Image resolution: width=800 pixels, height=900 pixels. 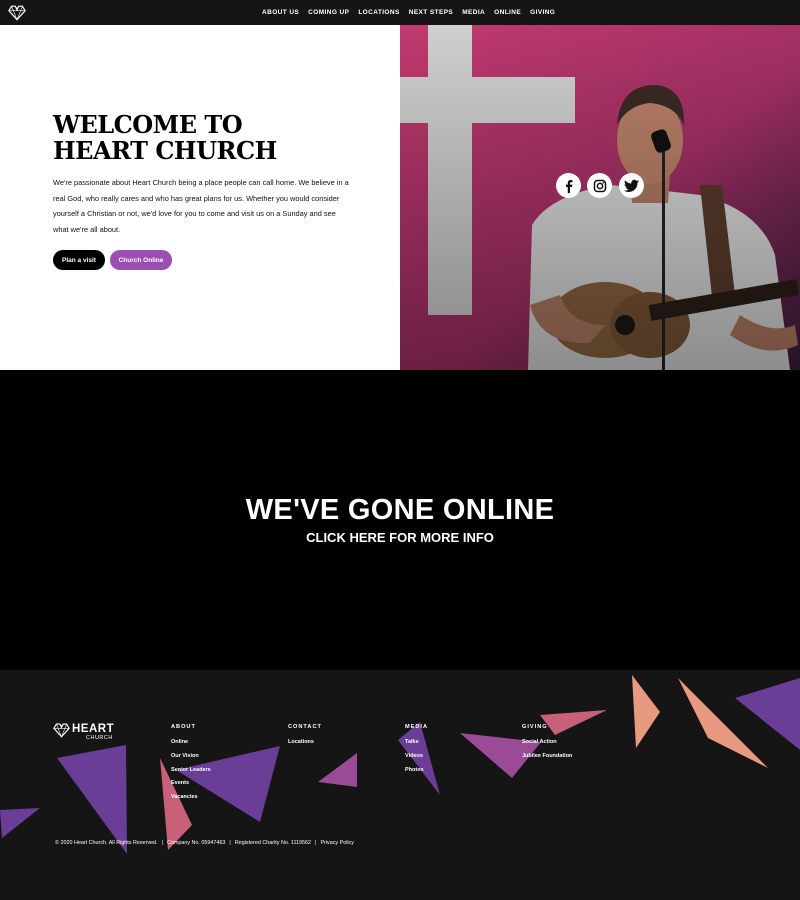 What do you see at coordinates (542, 12) in the screenshot?
I see `nav-item-giving: GIVING` at bounding box center [542, 12].